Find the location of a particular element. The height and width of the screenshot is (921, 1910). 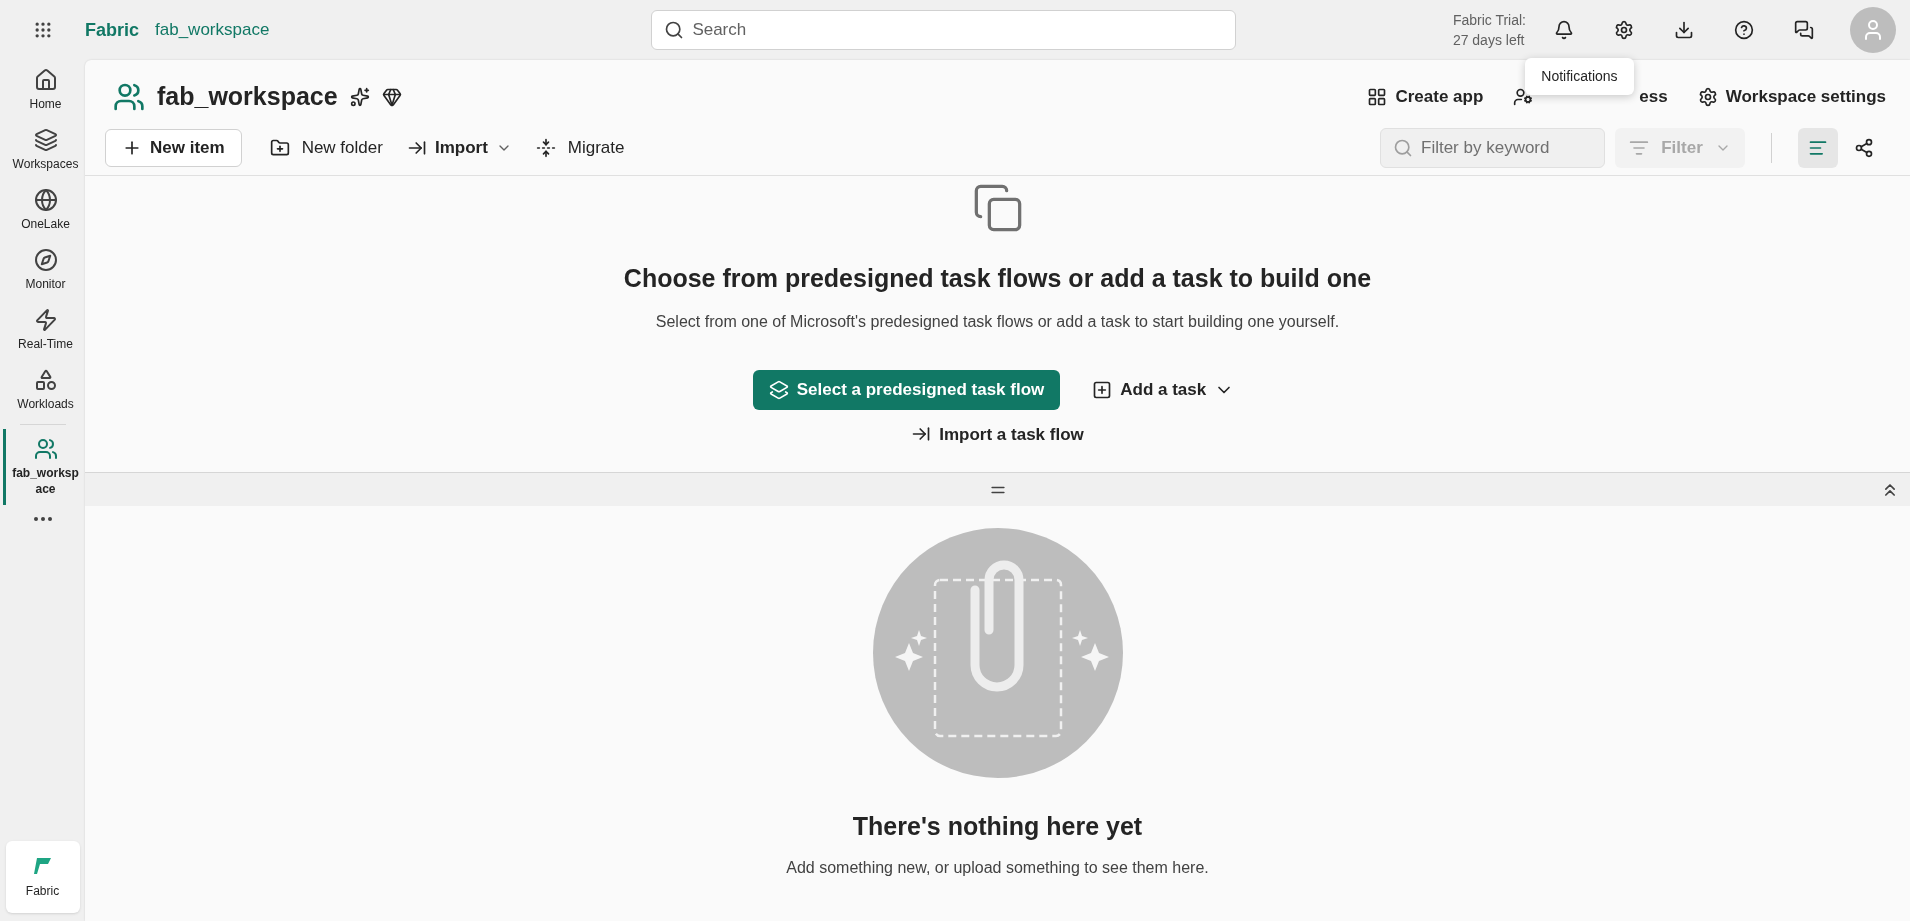

sidebar-item: OneLake is located at coordinates (44, 210).